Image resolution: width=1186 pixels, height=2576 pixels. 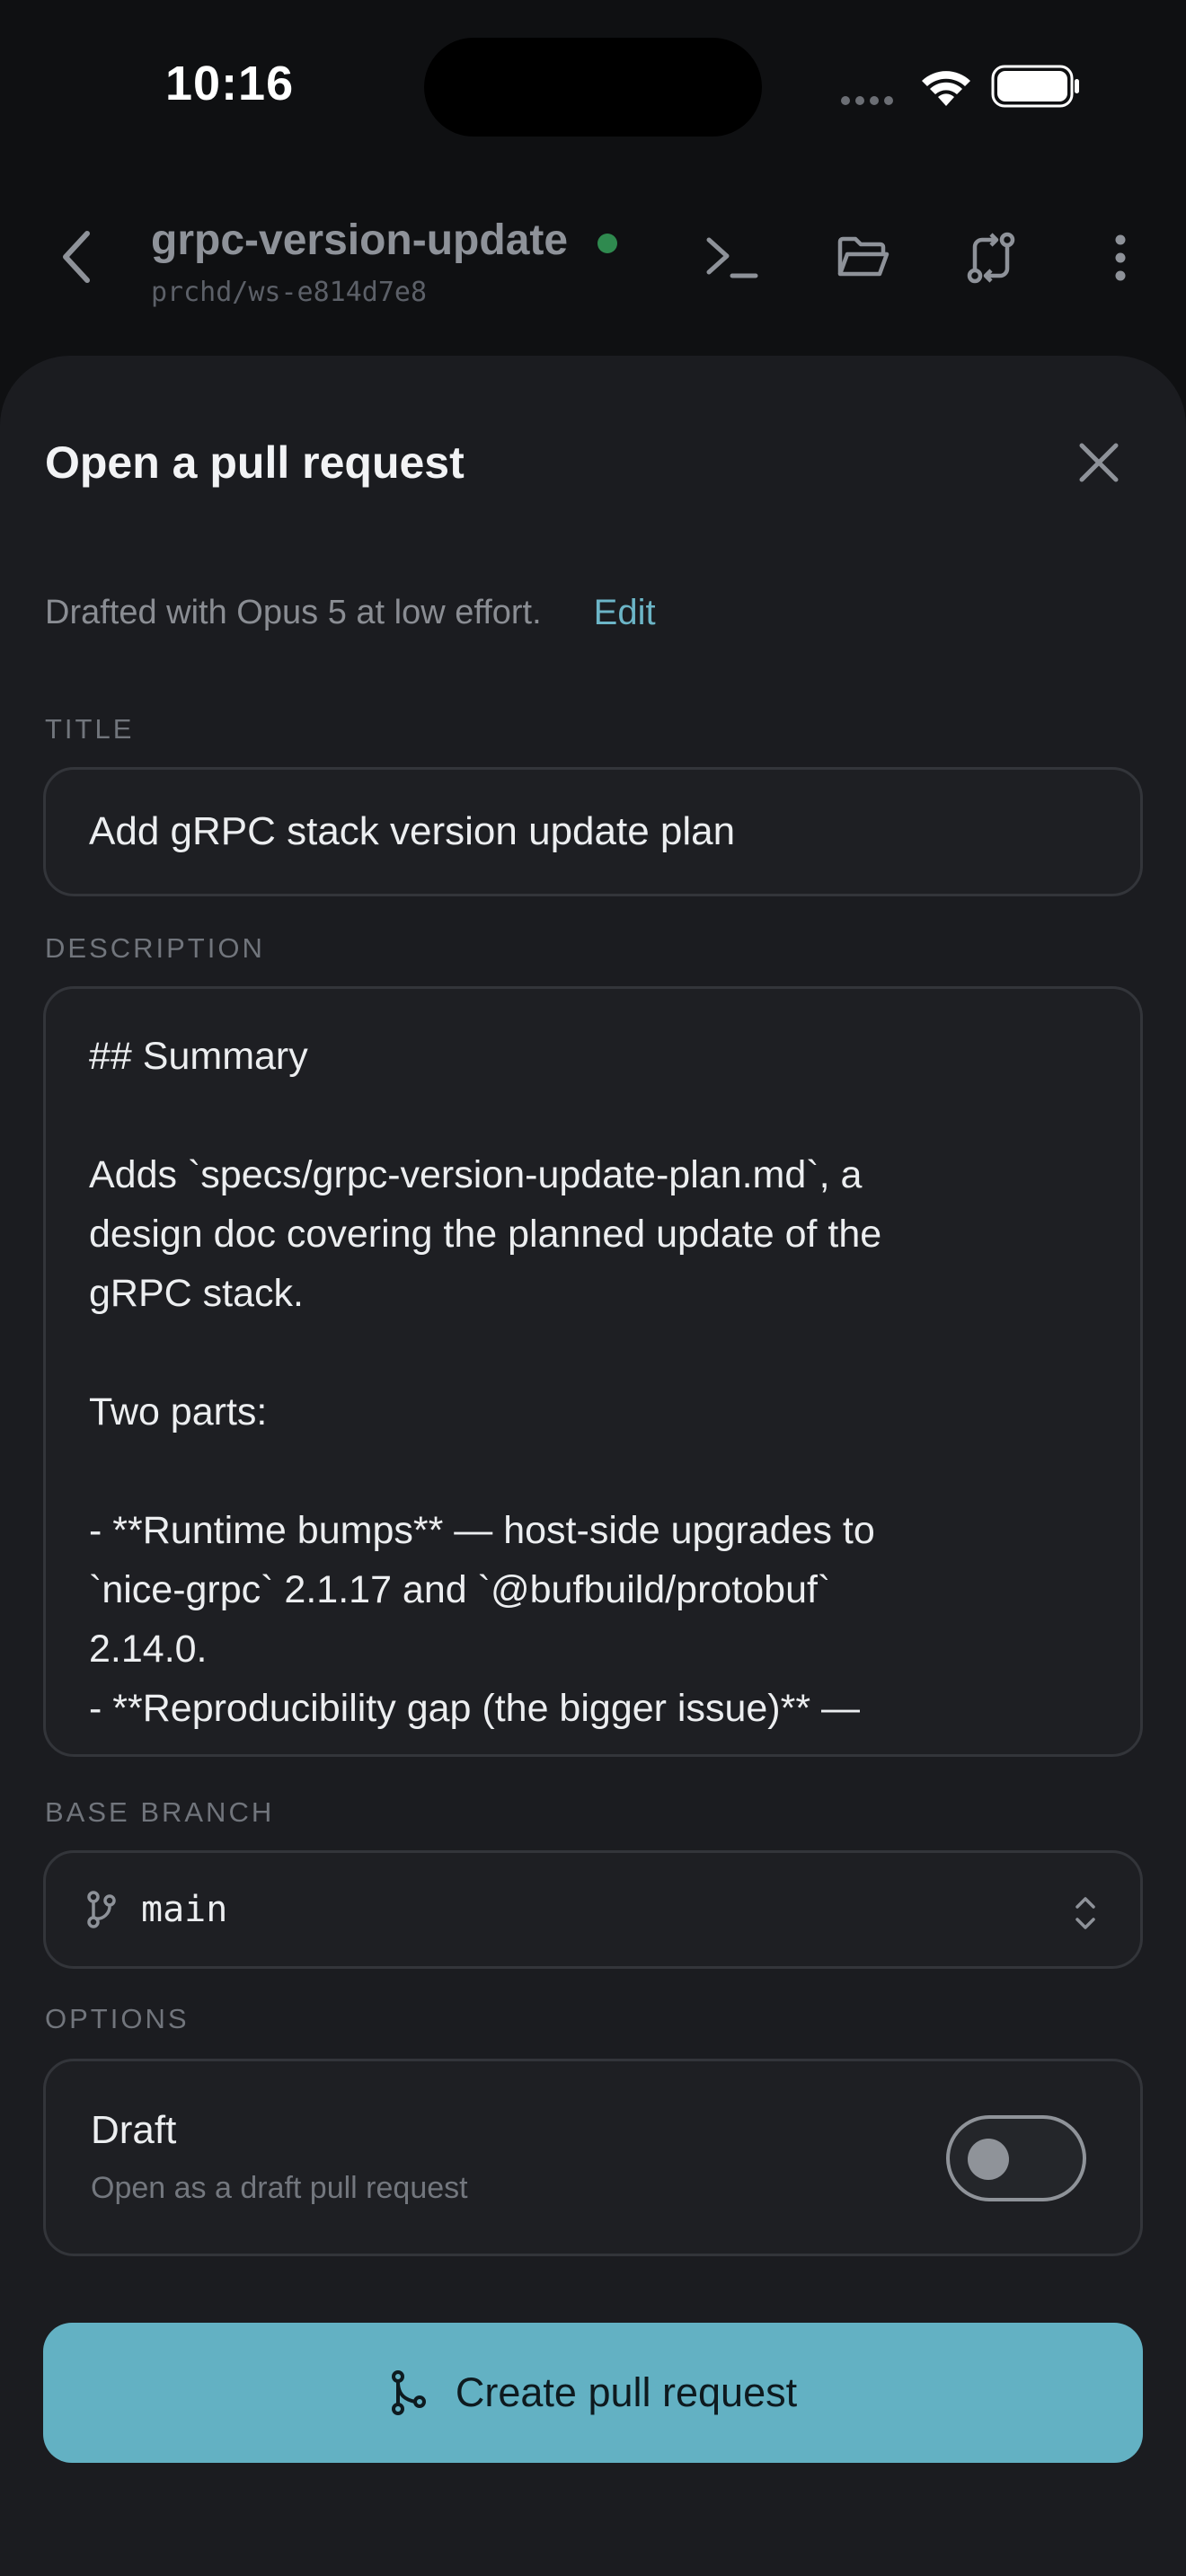 What do you see at coordinates (255, 462) in the screenshot?
I see `sheet-title: Open a pull request` at bounding box center [255, 462].